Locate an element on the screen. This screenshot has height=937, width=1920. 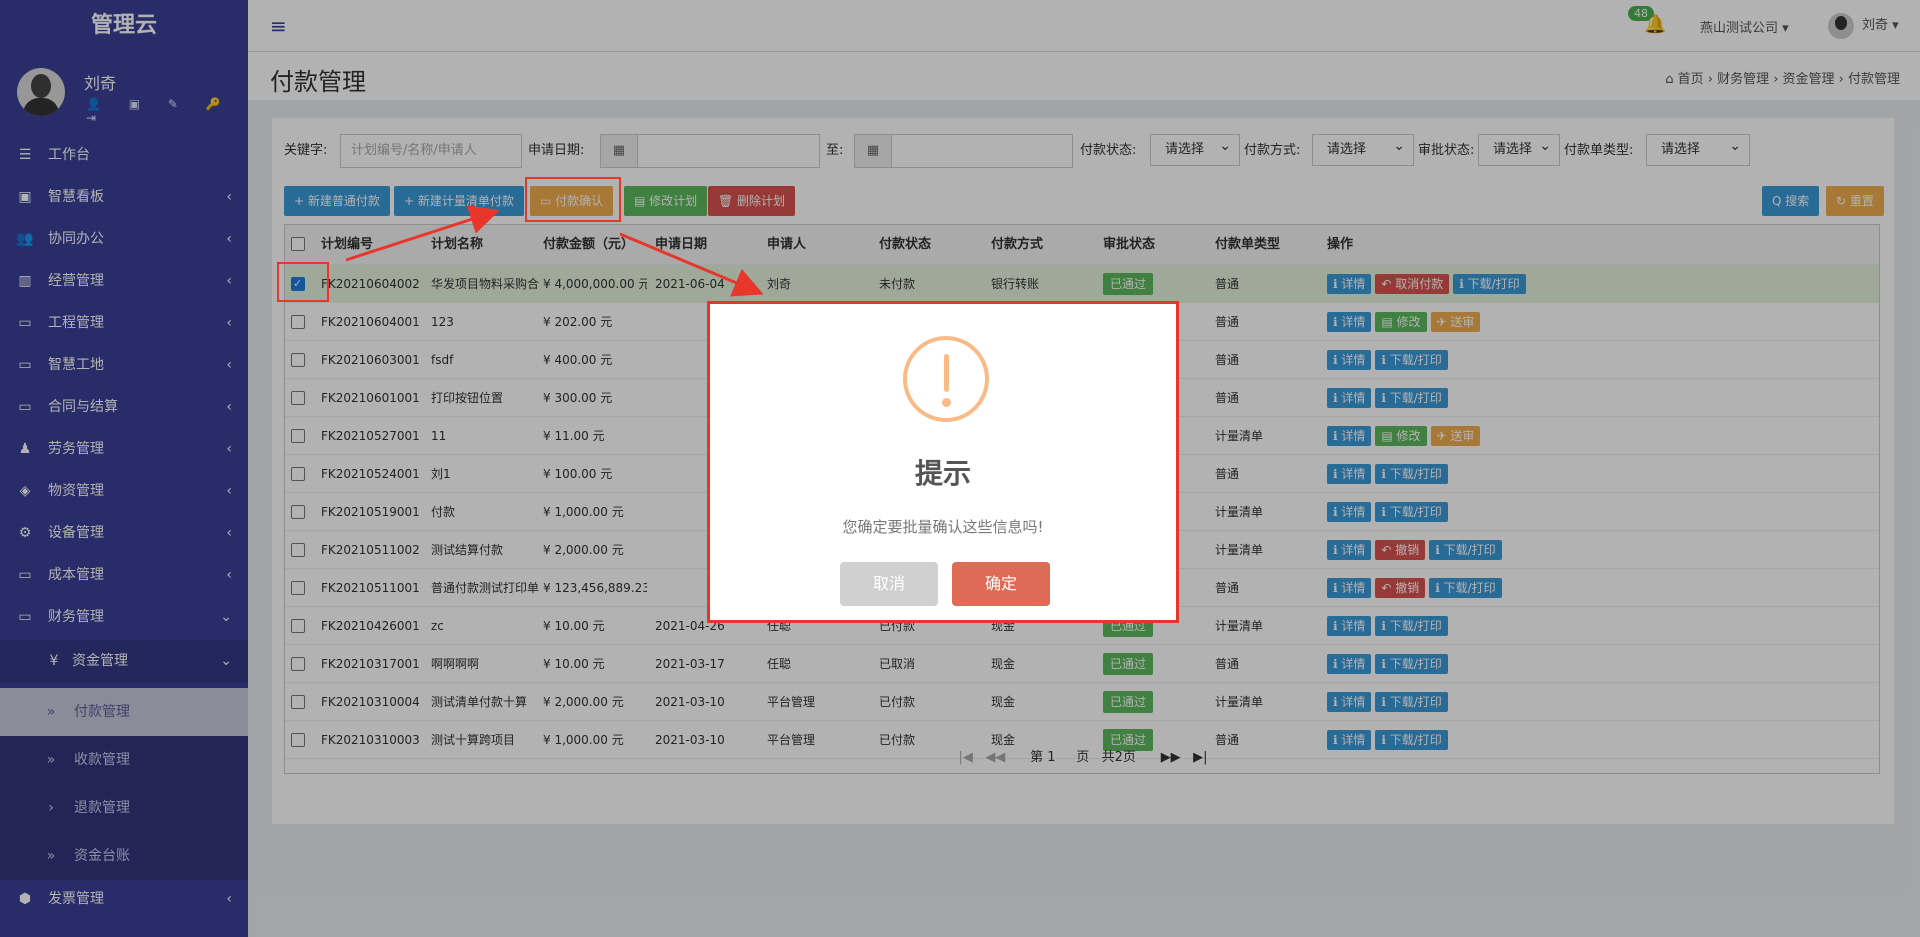
confirm-dialog: 提示 您确定要批量确认这些信息吗! 取消 确定 is located at coordinates (943, 462).